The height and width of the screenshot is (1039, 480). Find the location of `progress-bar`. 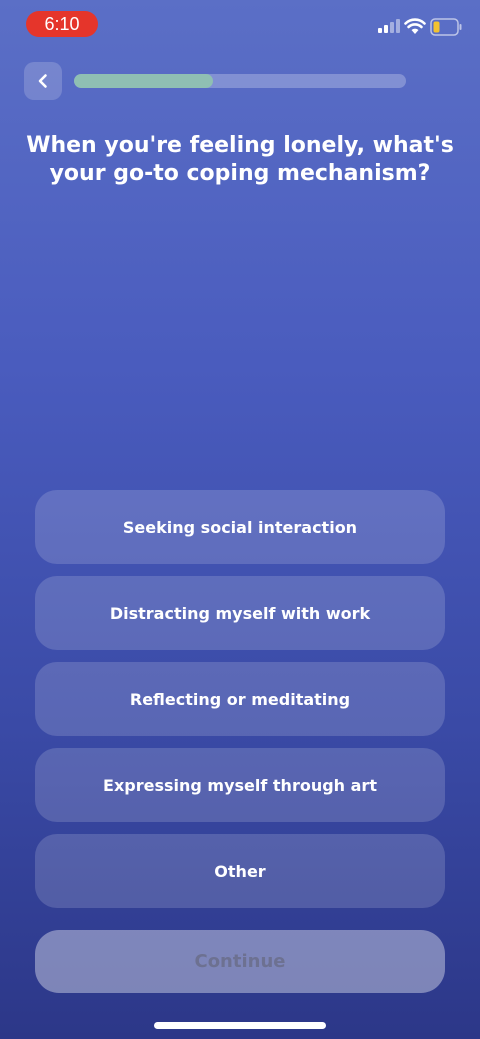

progress-bar is located at coordinates (240, 81).